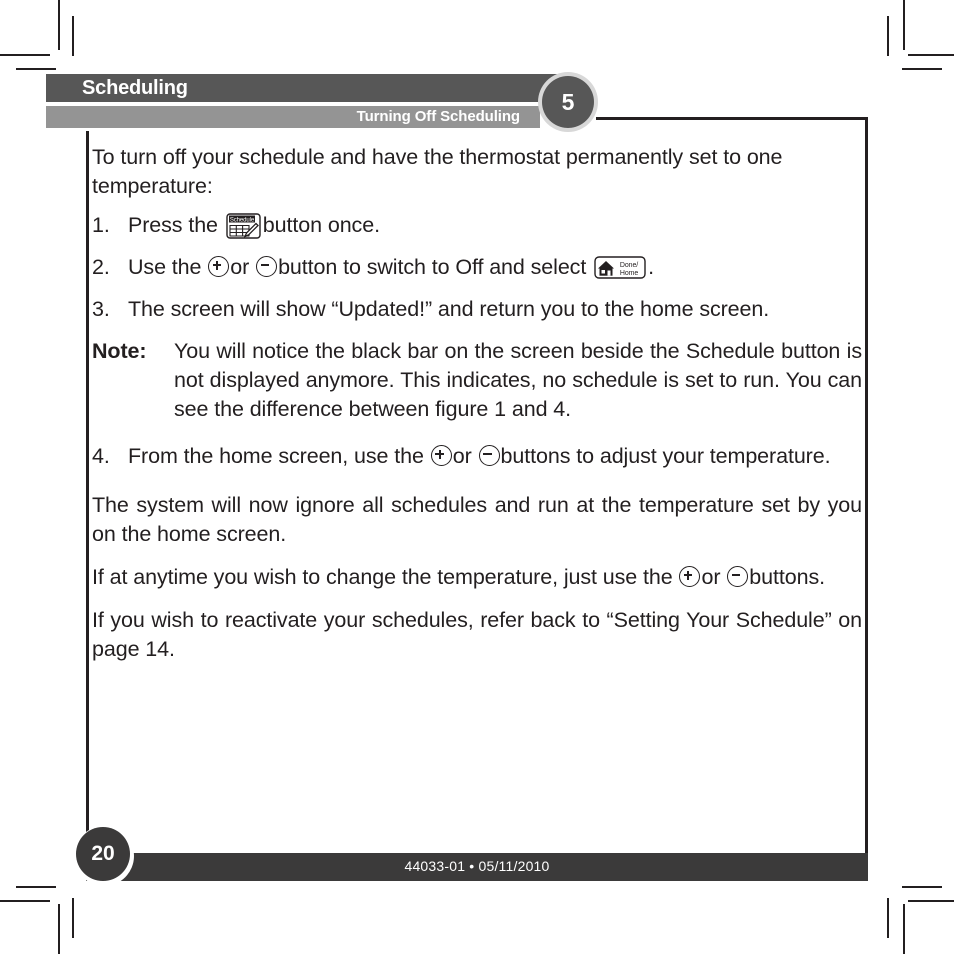 This screenshot has height=954, width=954. Describe the element at coordinates (242, 221) in the screenshot. I see `svg-text: Schedule` at that location.